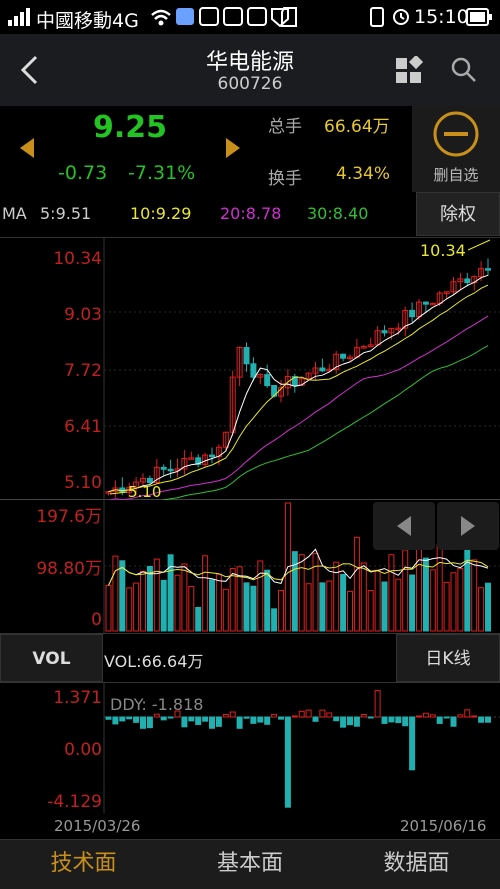 The image size is (500, 889). What do you see at coordinates (51, 658) in the screenshot?
I see `indicator-select-button: VOL` at bounding box center [51, 658].